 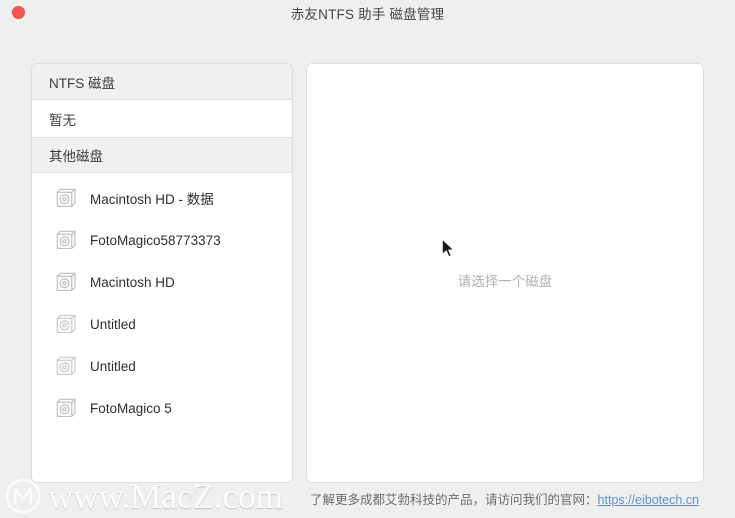 What do you see at coordinates (155, 240) in the screenshot?
I see `list-item-label: FotoMagico58773373` at bounding box center [155, 240].